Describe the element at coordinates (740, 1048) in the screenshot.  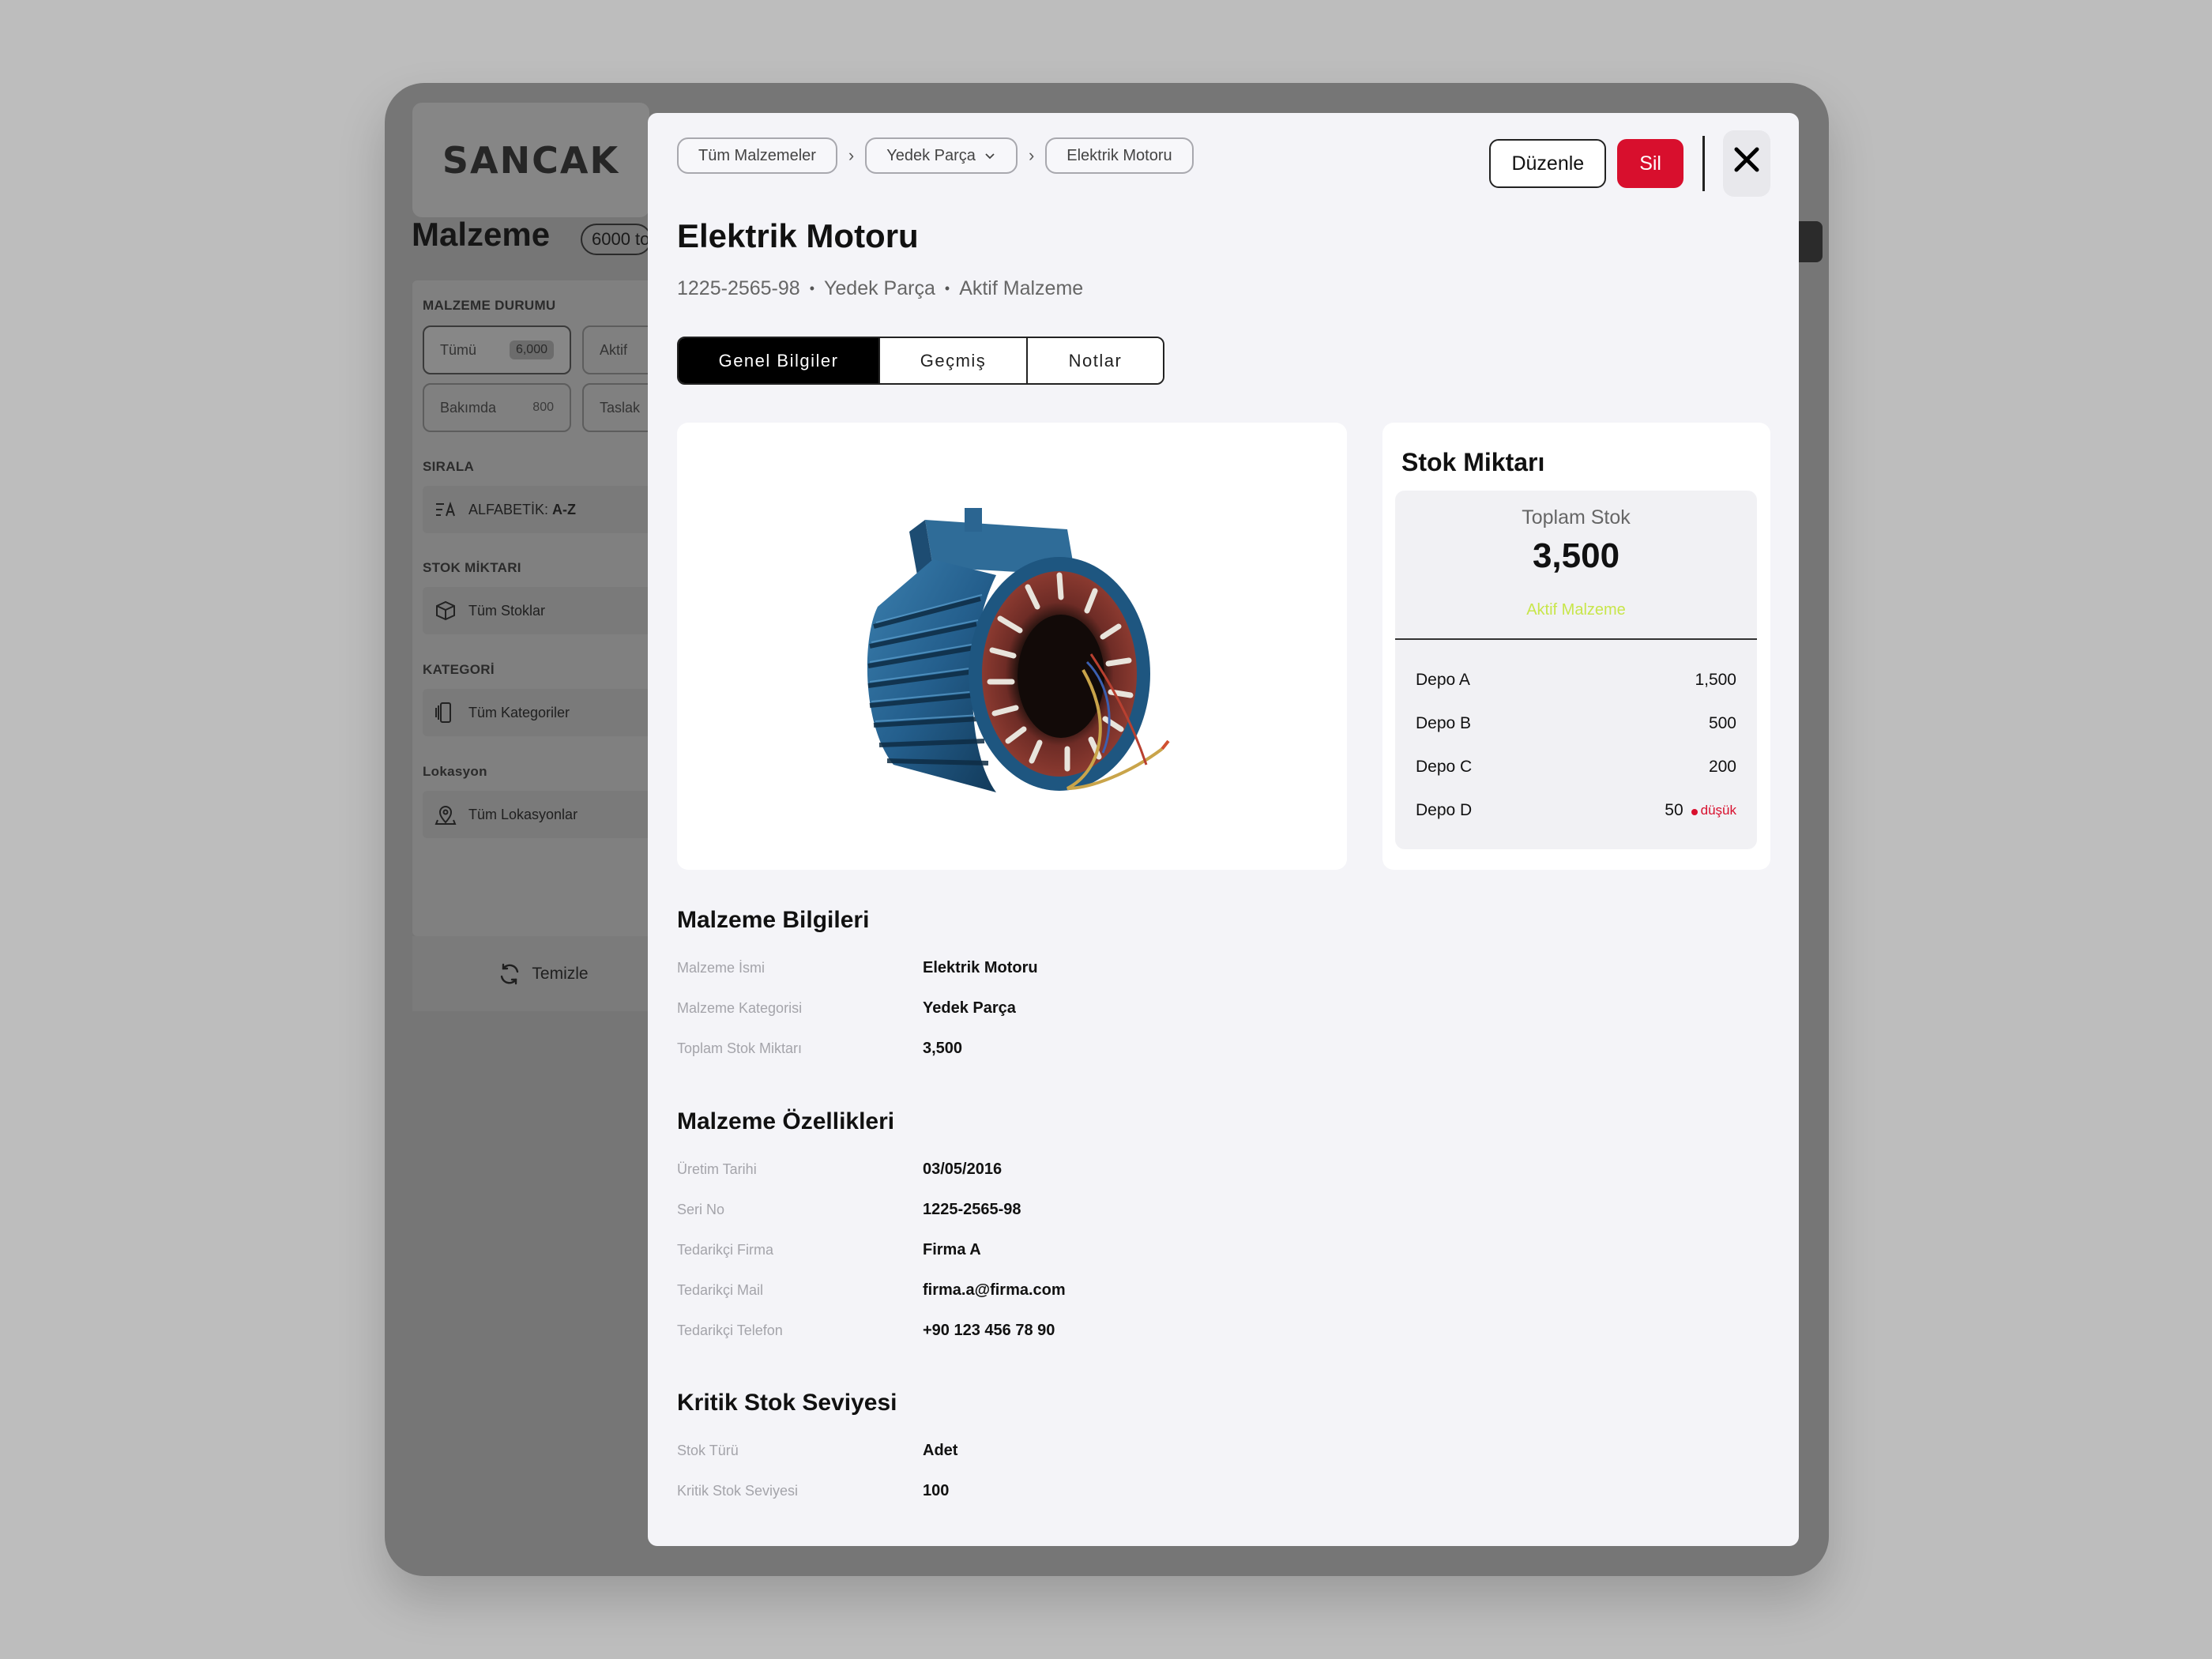
I see `info-label: Toplam Stok Miktarı` at that location.